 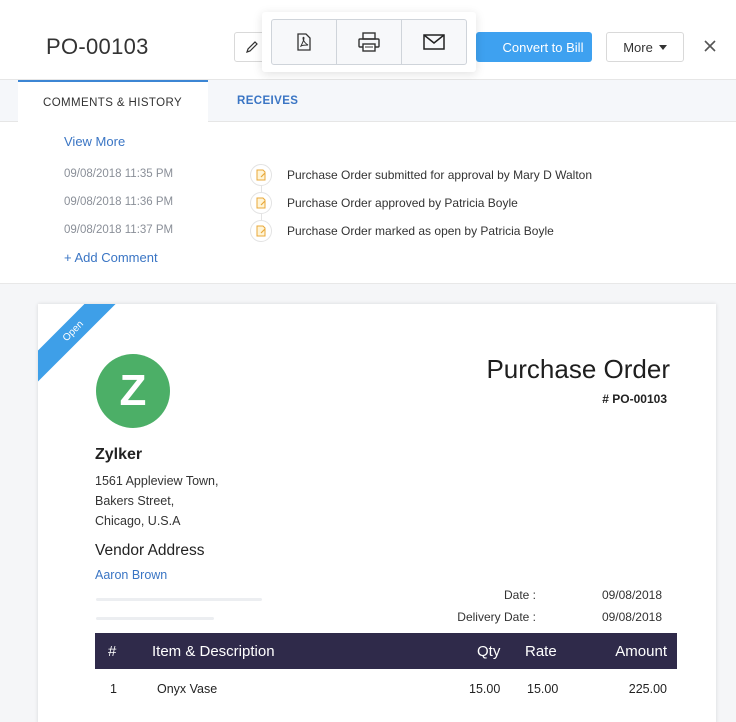 What do you see at coordinates (94, 141) in the screenshot?
I see `view-more-link: View More` at bounding box center [94, 141].